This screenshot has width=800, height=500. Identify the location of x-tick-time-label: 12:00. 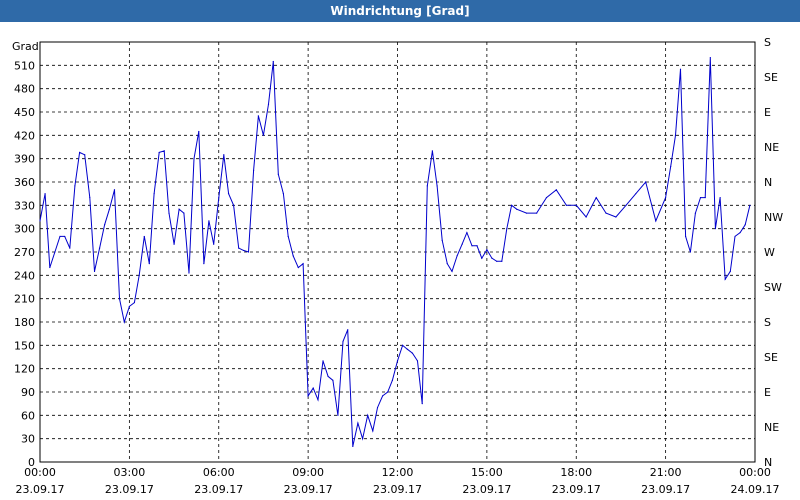
(398, 472).